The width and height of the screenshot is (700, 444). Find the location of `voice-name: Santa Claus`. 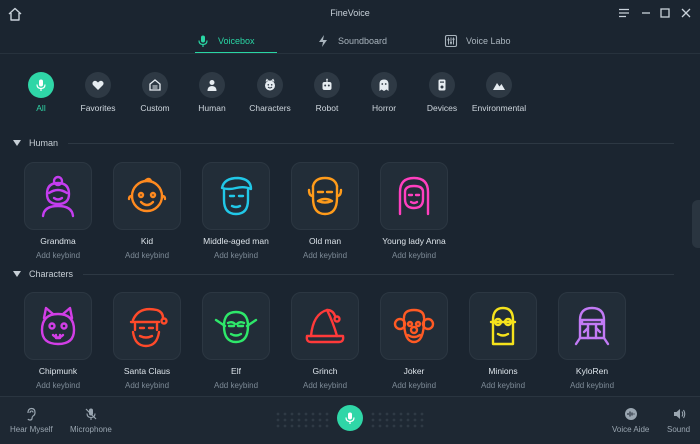

voice-name: Santa Claus is located at coordinates (147, 371).